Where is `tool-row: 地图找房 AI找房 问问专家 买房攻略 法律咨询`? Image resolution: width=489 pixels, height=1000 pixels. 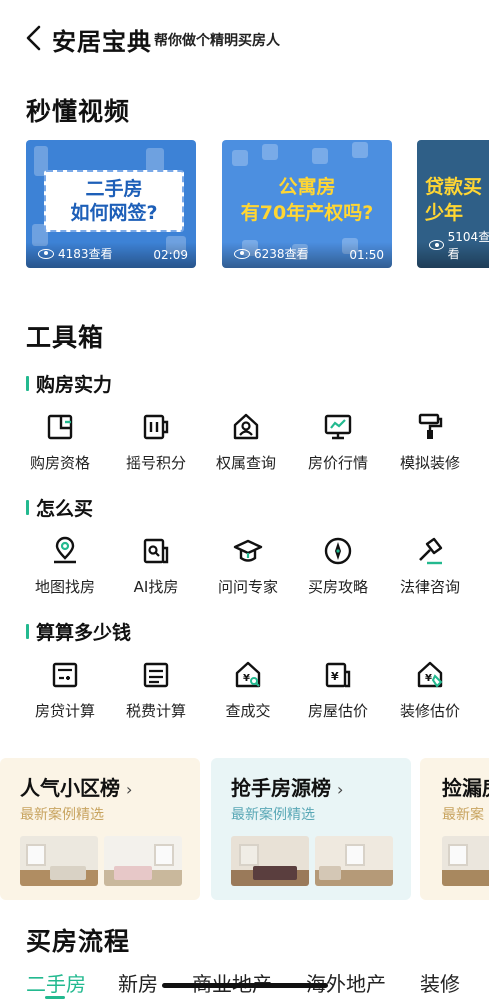
tool-row: 地图找房 AI找房 问问专家 买房攻略 法律咨询 is located at coordinates (244, 571).